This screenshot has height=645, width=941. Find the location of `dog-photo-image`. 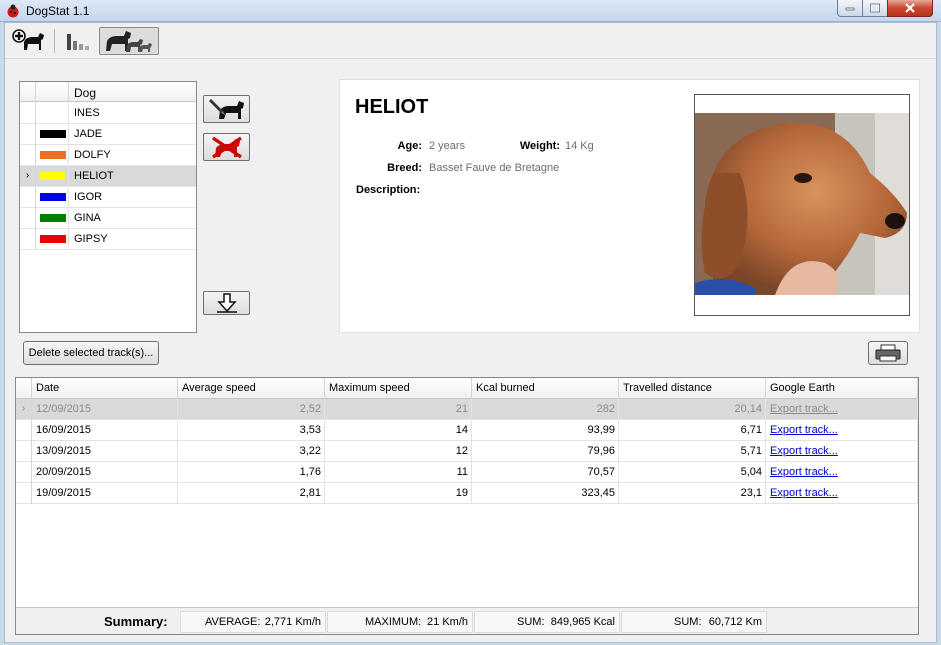

dog-photo-image is located at coordinates (802, 204).